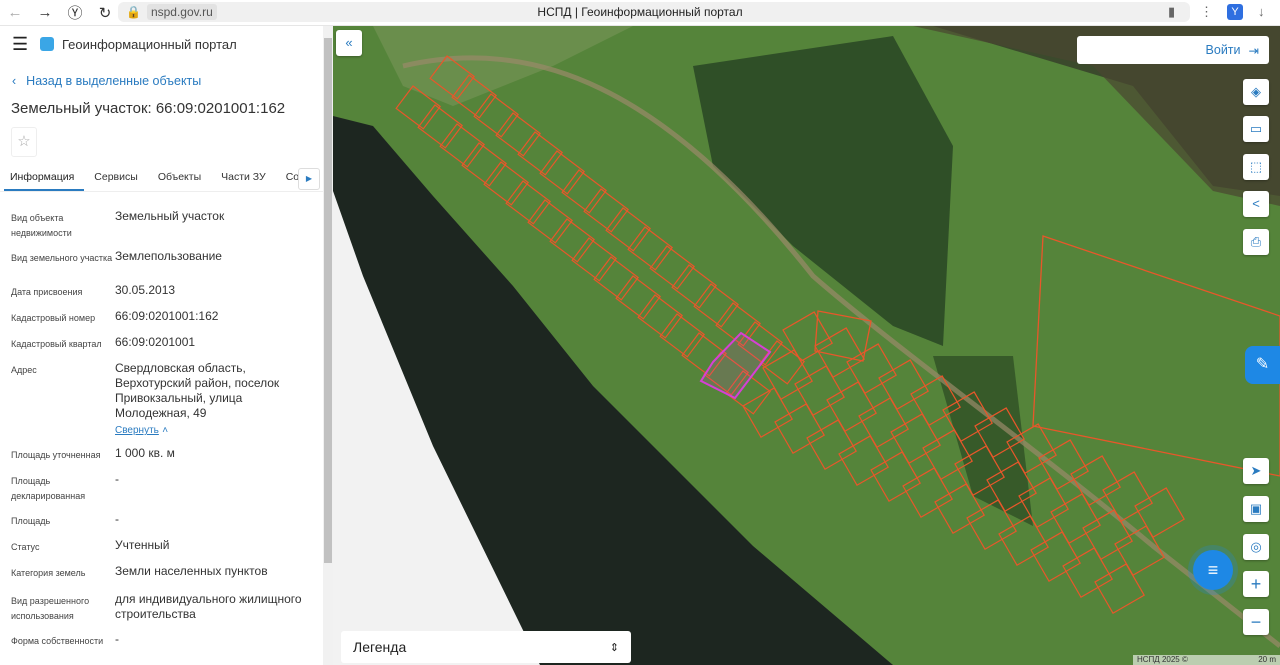 This screenshot has width=1280, height=665. What do you see at coordinates (48, 488) in the screenshot?
I see `attribute-label: Площадь декларированная` at bounding box center [48, 488].